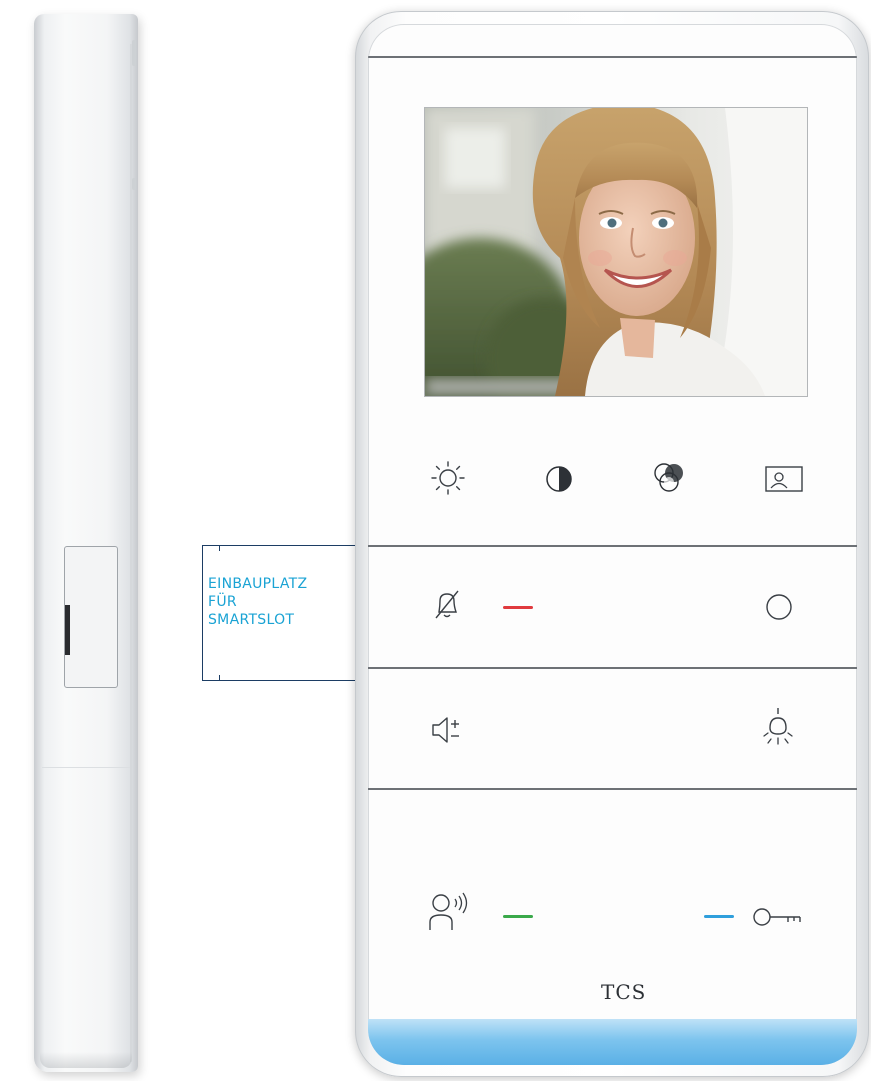 The image size is (871, 1081). I want to click on circle-button-icon, so click(779, 607).